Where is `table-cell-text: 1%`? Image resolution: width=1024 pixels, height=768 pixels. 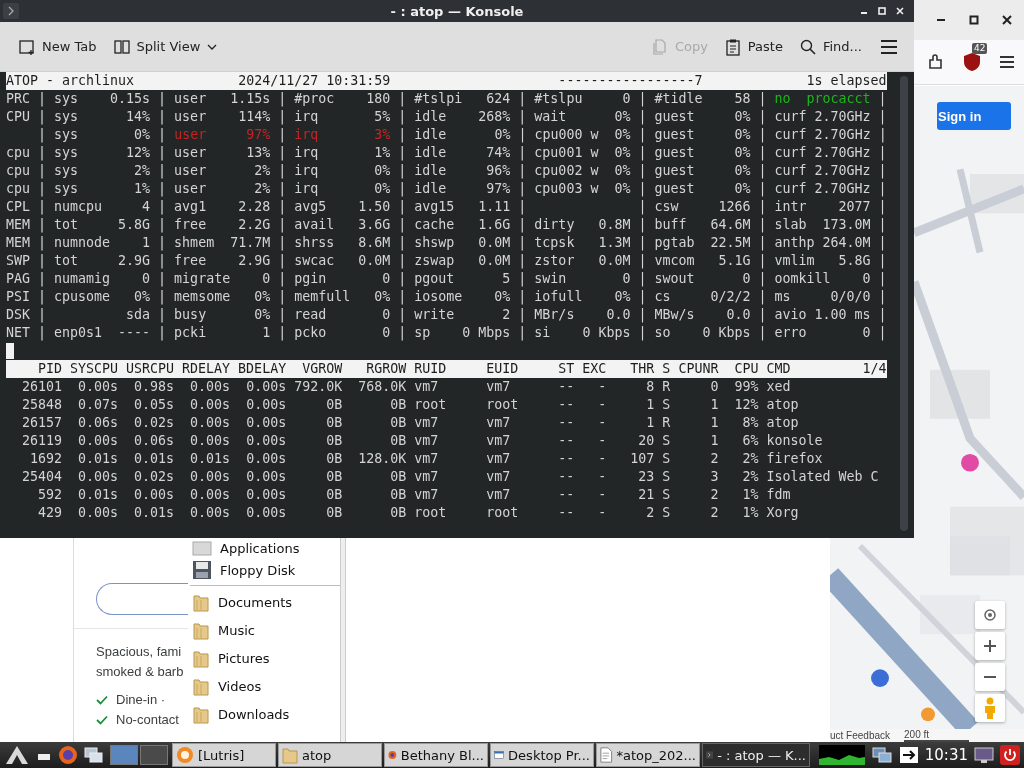 table-cell-text: 1% is located at coordinates (750, 513).